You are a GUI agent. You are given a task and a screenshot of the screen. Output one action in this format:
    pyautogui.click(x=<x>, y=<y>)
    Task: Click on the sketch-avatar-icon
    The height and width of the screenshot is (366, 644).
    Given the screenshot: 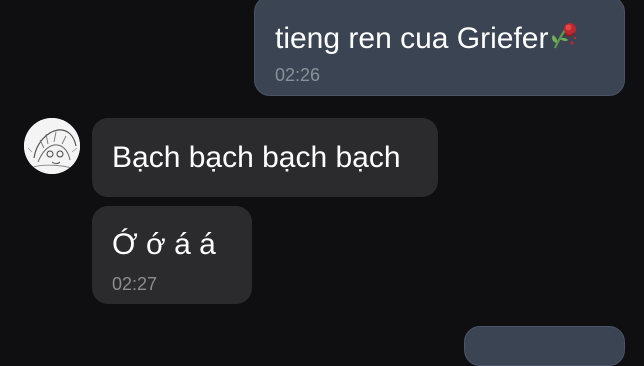 What is the action you would take?
    pyautogui.click(x=52, y=146)
    